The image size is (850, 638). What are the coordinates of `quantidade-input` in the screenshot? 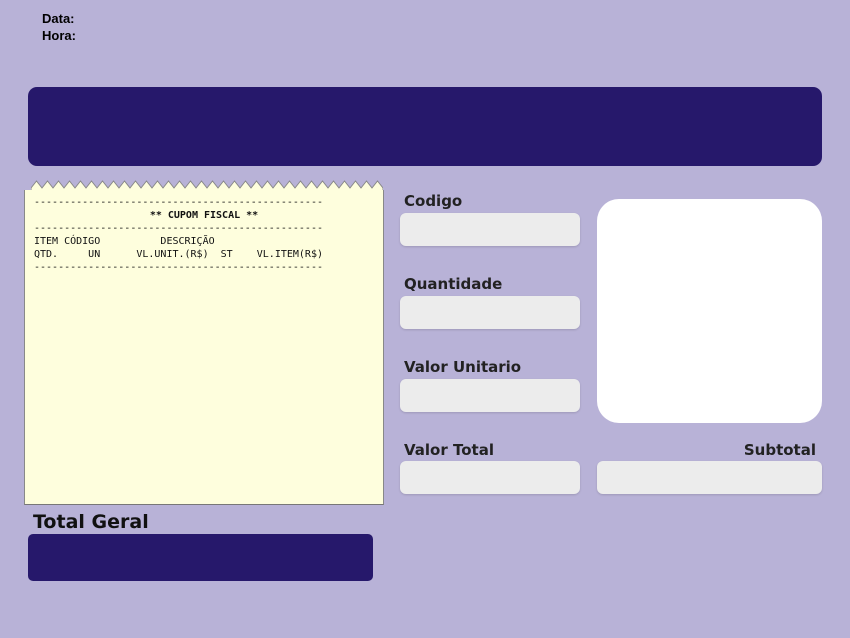 It's located at (490, 312).